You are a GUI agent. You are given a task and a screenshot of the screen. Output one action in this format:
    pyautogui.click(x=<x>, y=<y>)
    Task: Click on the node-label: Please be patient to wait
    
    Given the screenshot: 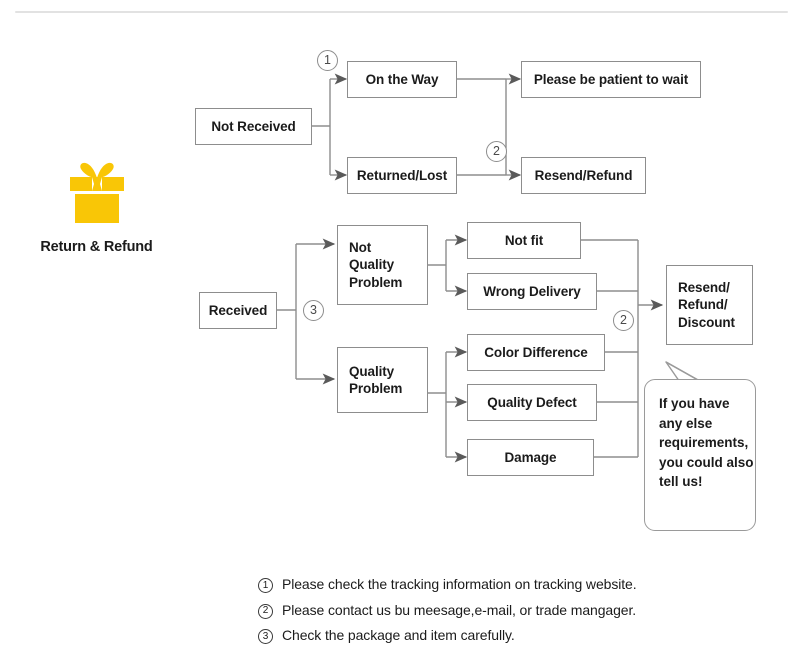 What is the action you would take?
    pyautogui.click(x=611, y=79)
    